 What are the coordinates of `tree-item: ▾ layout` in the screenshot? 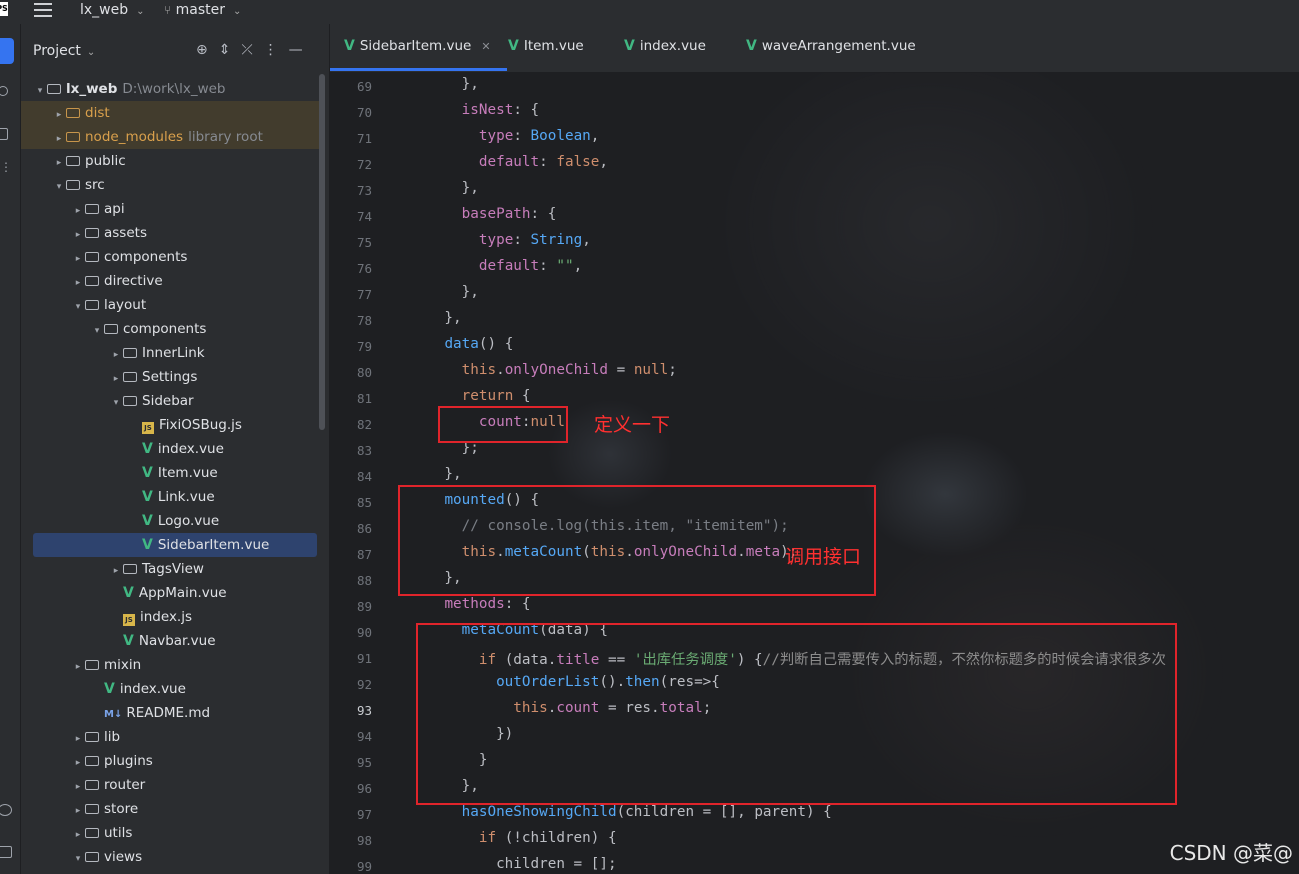 It's located at (171, 305).